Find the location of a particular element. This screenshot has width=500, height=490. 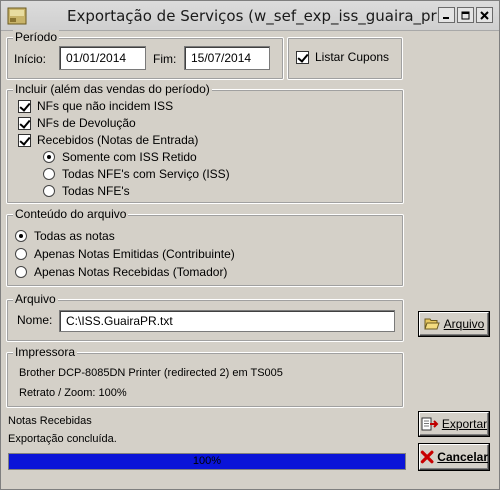

nome-label: Nome: is located at coordinates (35, 320).